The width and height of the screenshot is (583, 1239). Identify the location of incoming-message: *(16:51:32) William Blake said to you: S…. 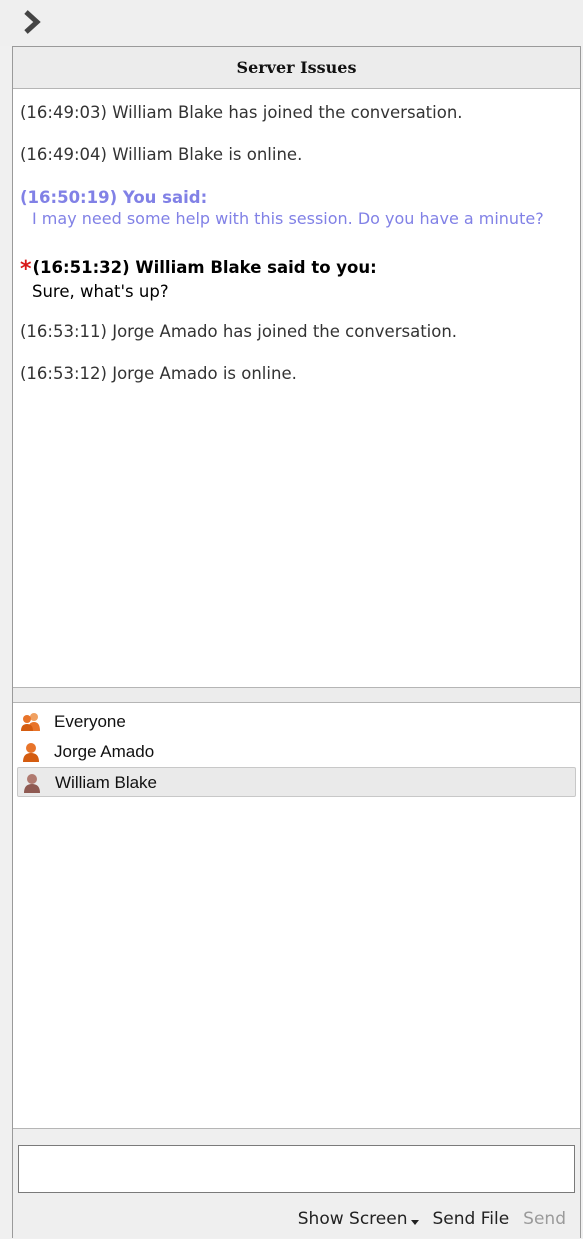
(297, 280).